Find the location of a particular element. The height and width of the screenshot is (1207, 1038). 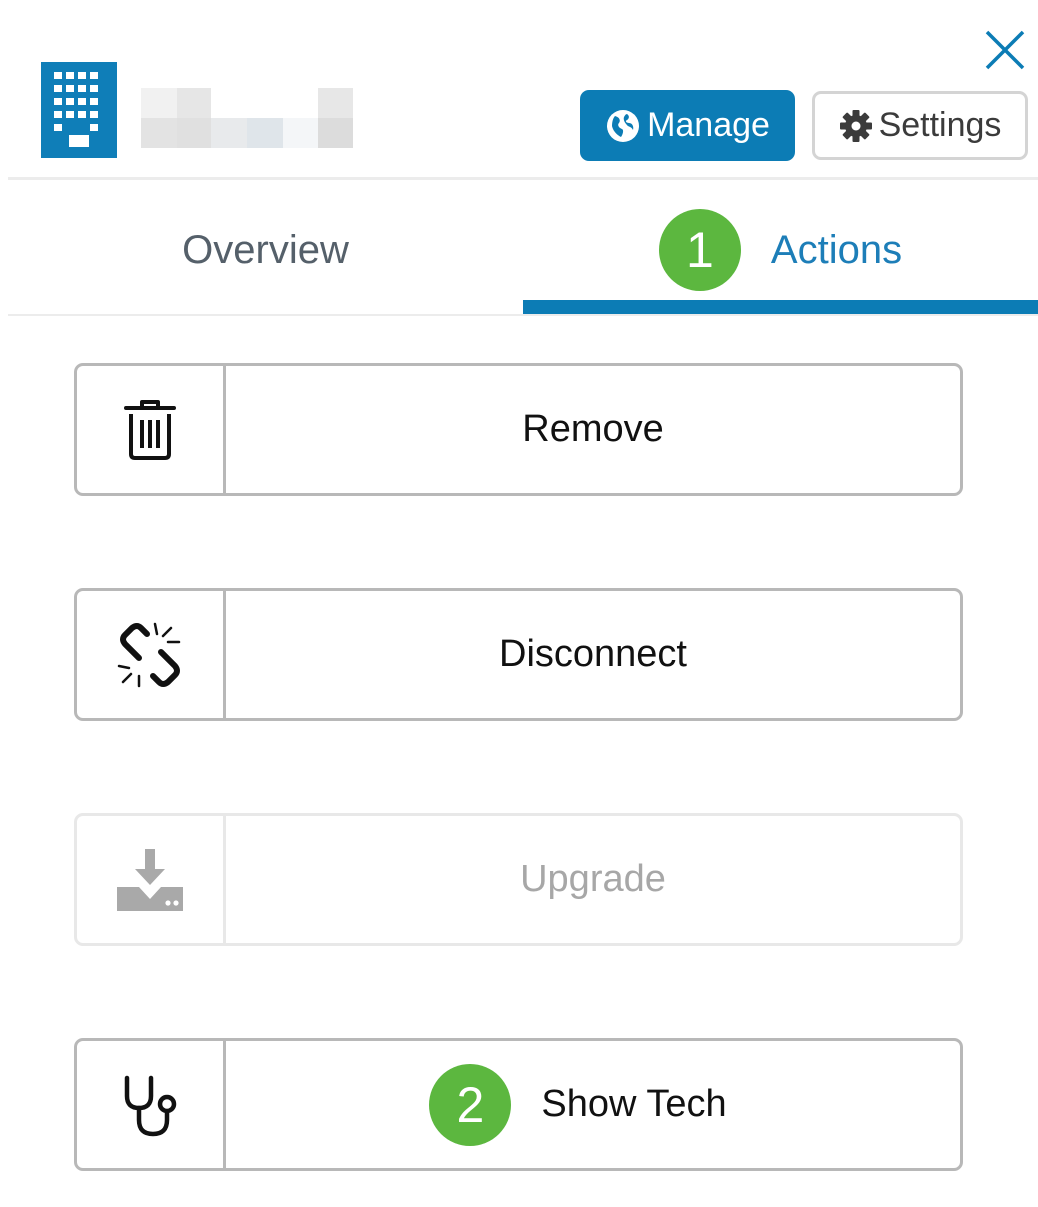

manage-button: Manage is located at coordinates (687, 125).